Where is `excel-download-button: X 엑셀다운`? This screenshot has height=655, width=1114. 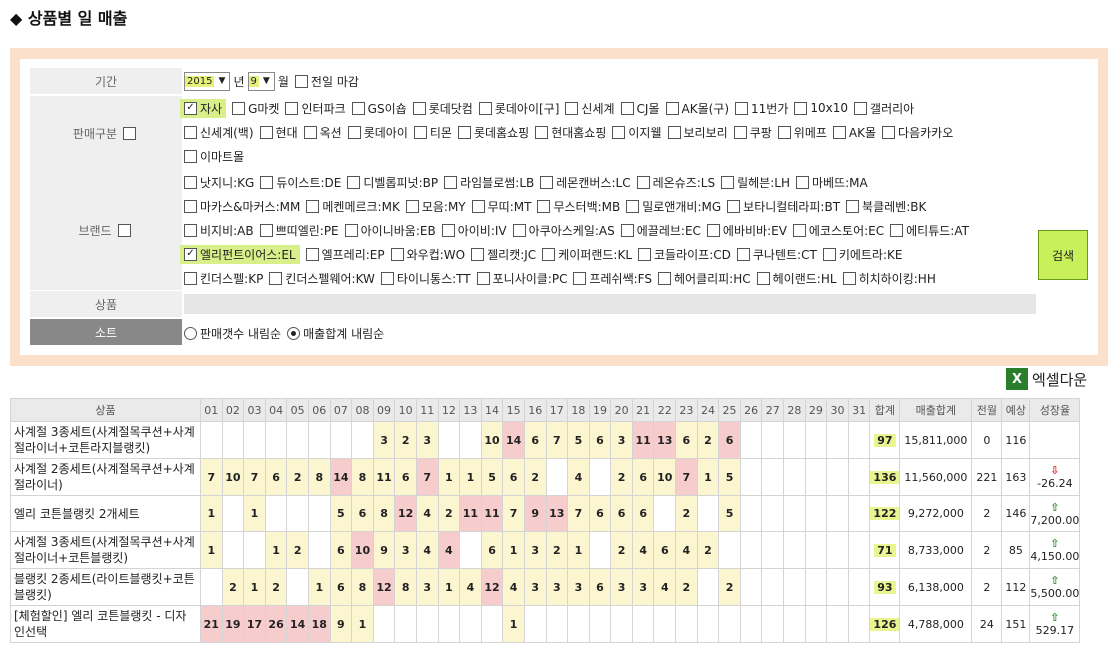
excel-download-button: X 엑셀다운 is located at coordinates (1046, 379).